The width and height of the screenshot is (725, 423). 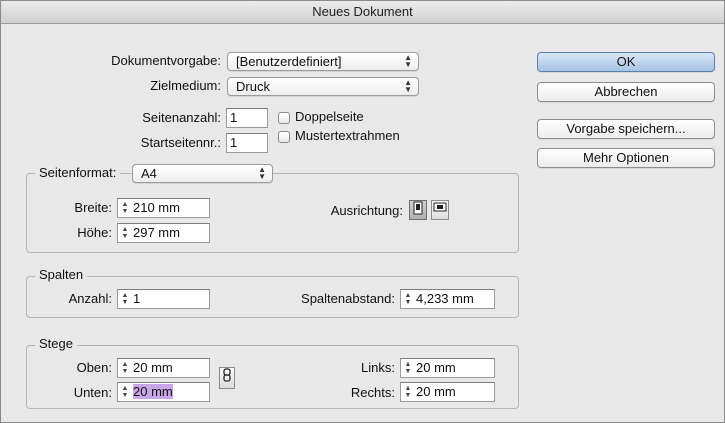 What do you see at coordinates (247, 143) in the screenshot?
I see `start-page-field: 1` at bounding box center [247, 143].